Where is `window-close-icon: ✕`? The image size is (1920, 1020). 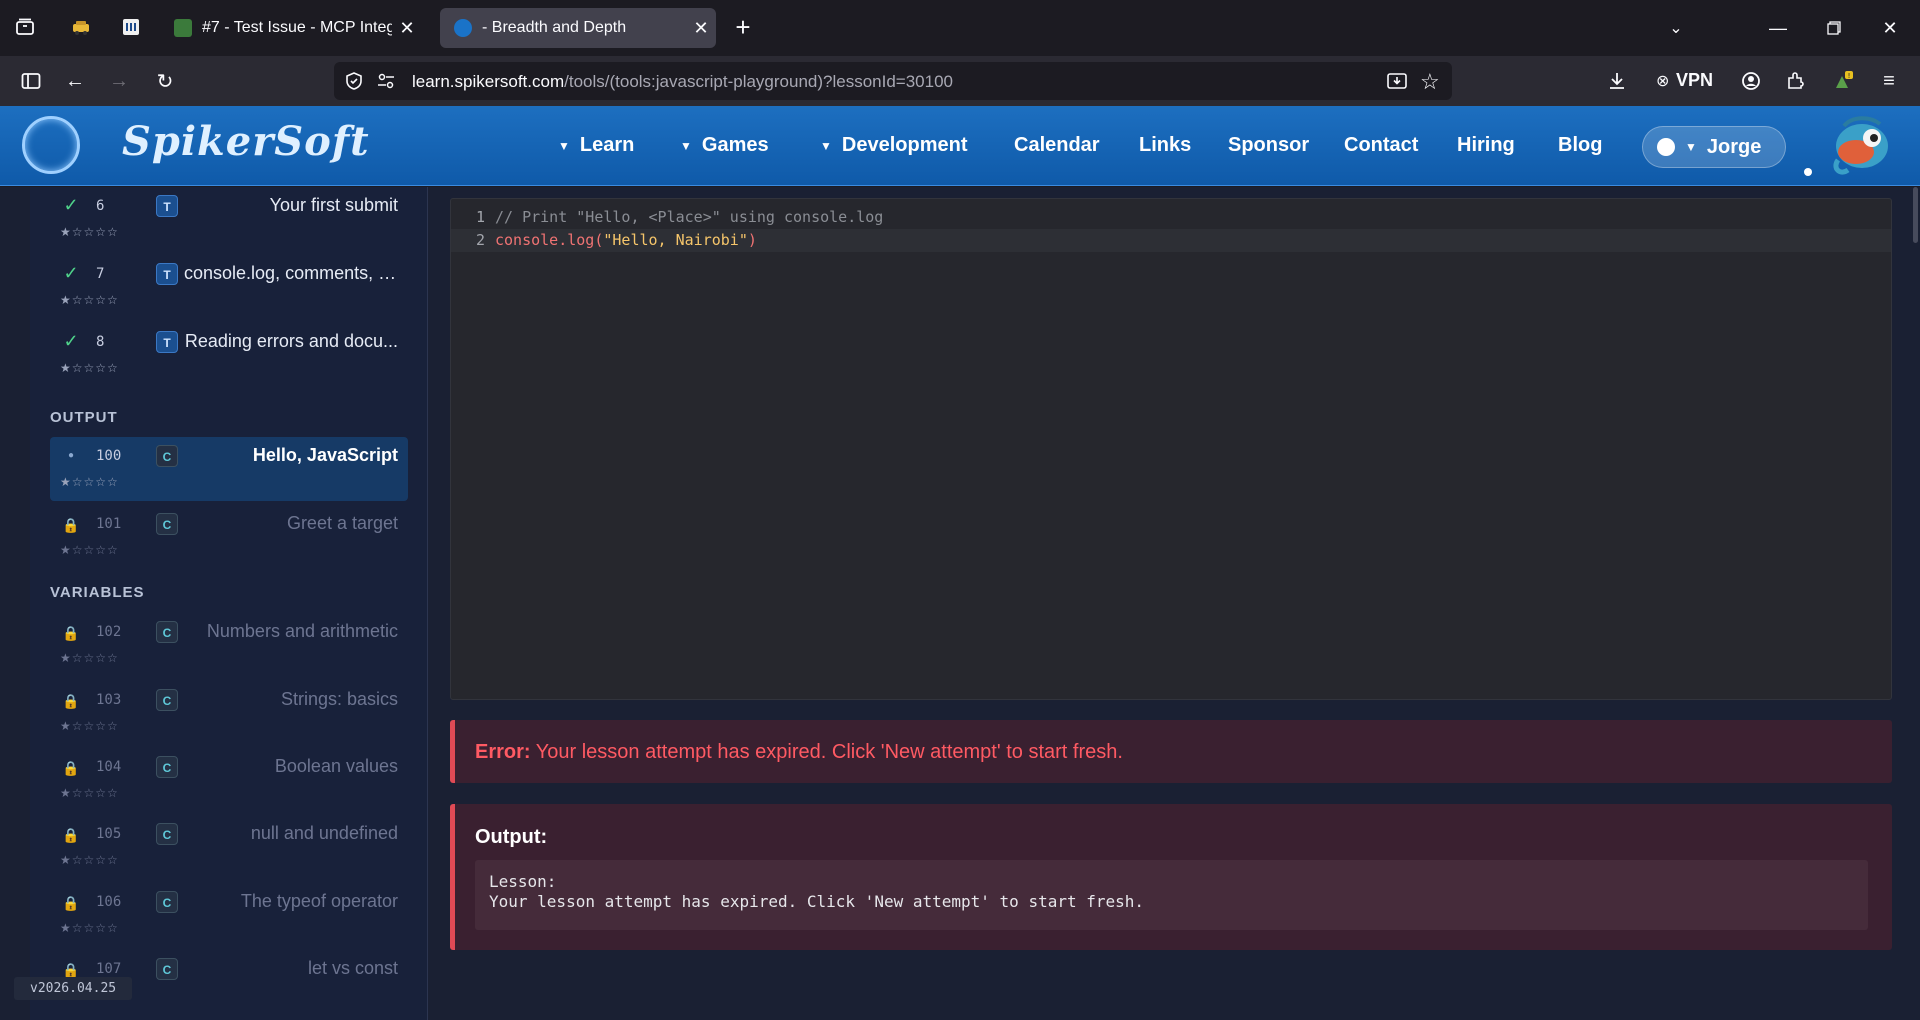 window-close-icon: ✕ is located at coordinates (1890, 28).